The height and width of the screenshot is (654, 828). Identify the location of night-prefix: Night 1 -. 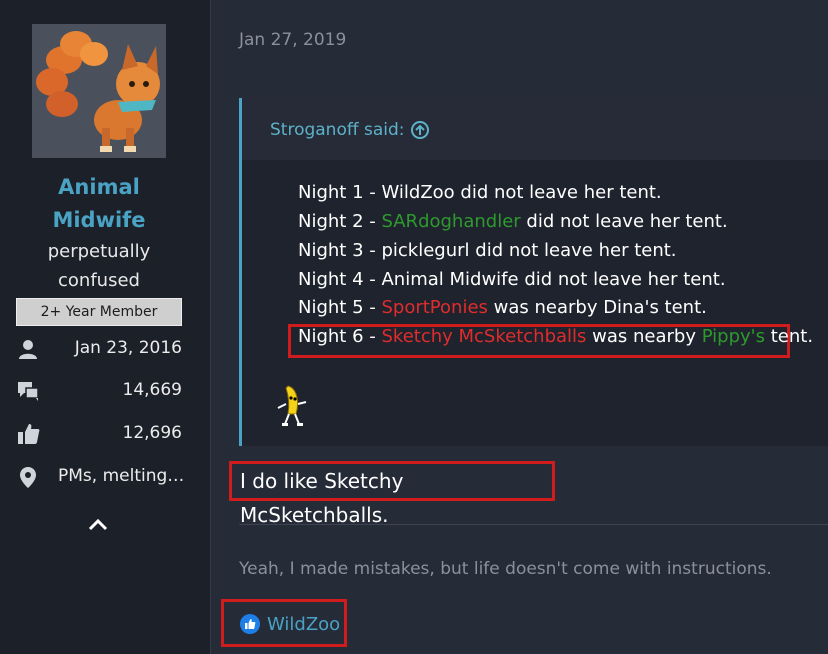
(340, 192).